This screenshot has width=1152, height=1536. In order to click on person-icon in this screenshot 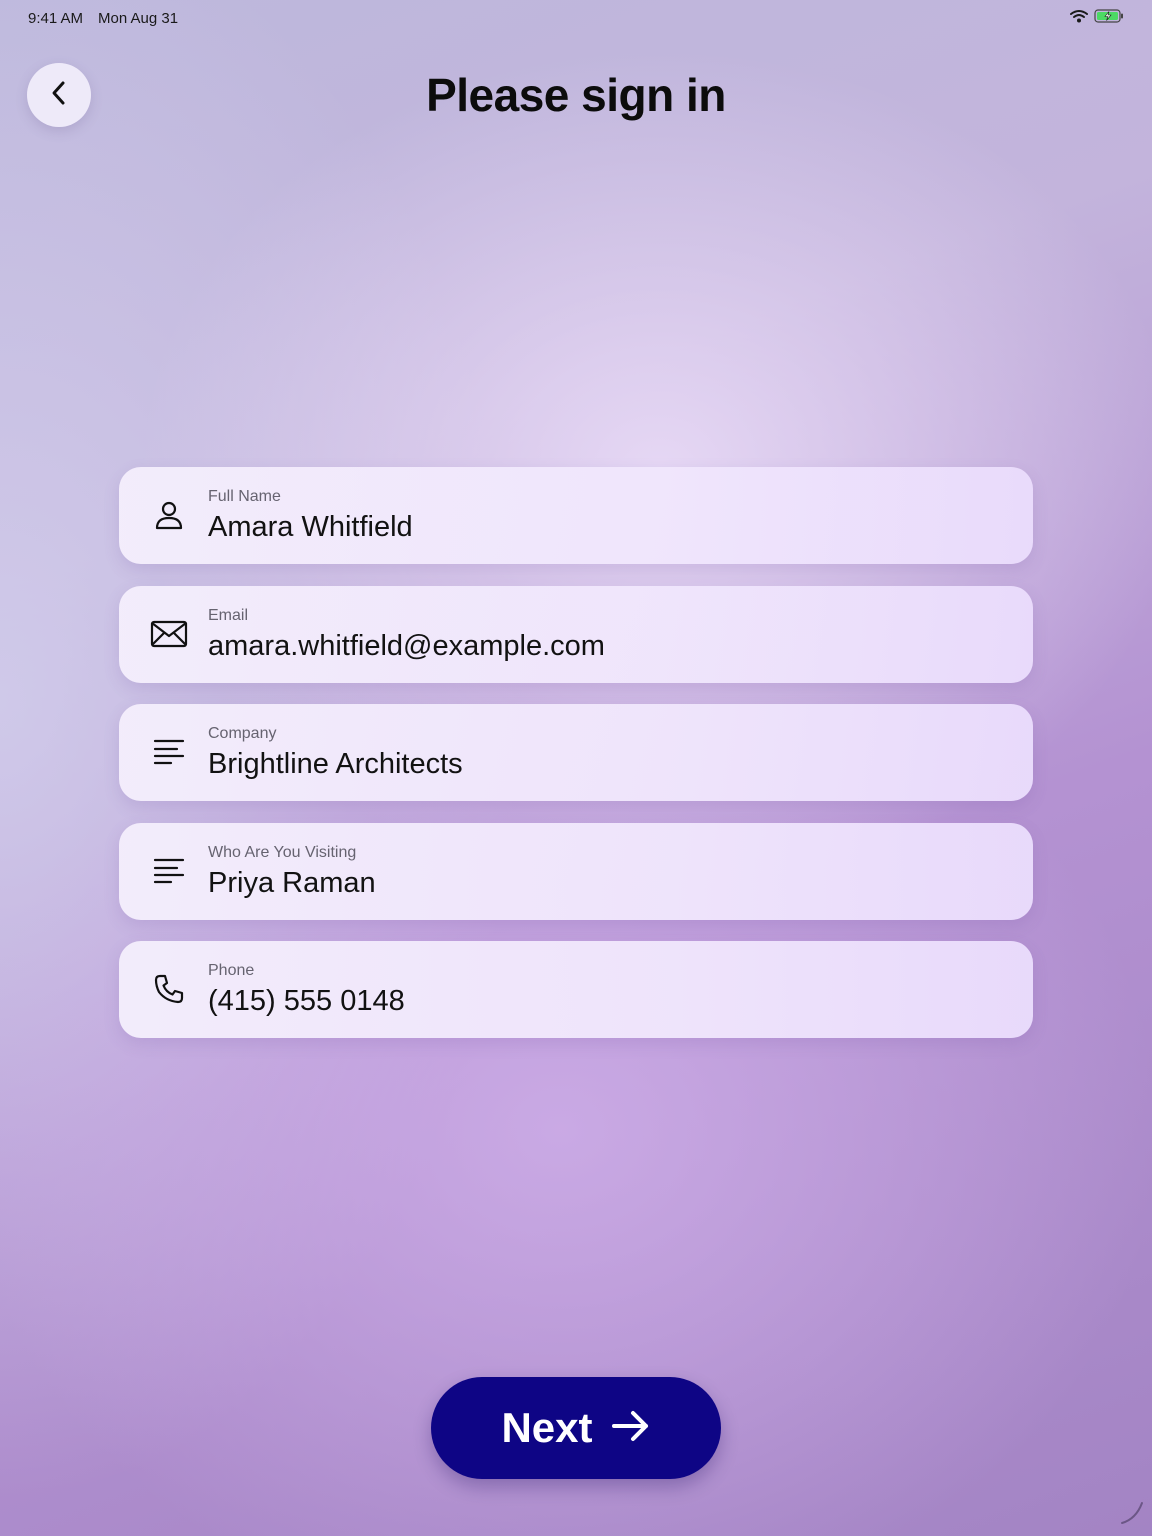, I will do `click(169, 515)`.